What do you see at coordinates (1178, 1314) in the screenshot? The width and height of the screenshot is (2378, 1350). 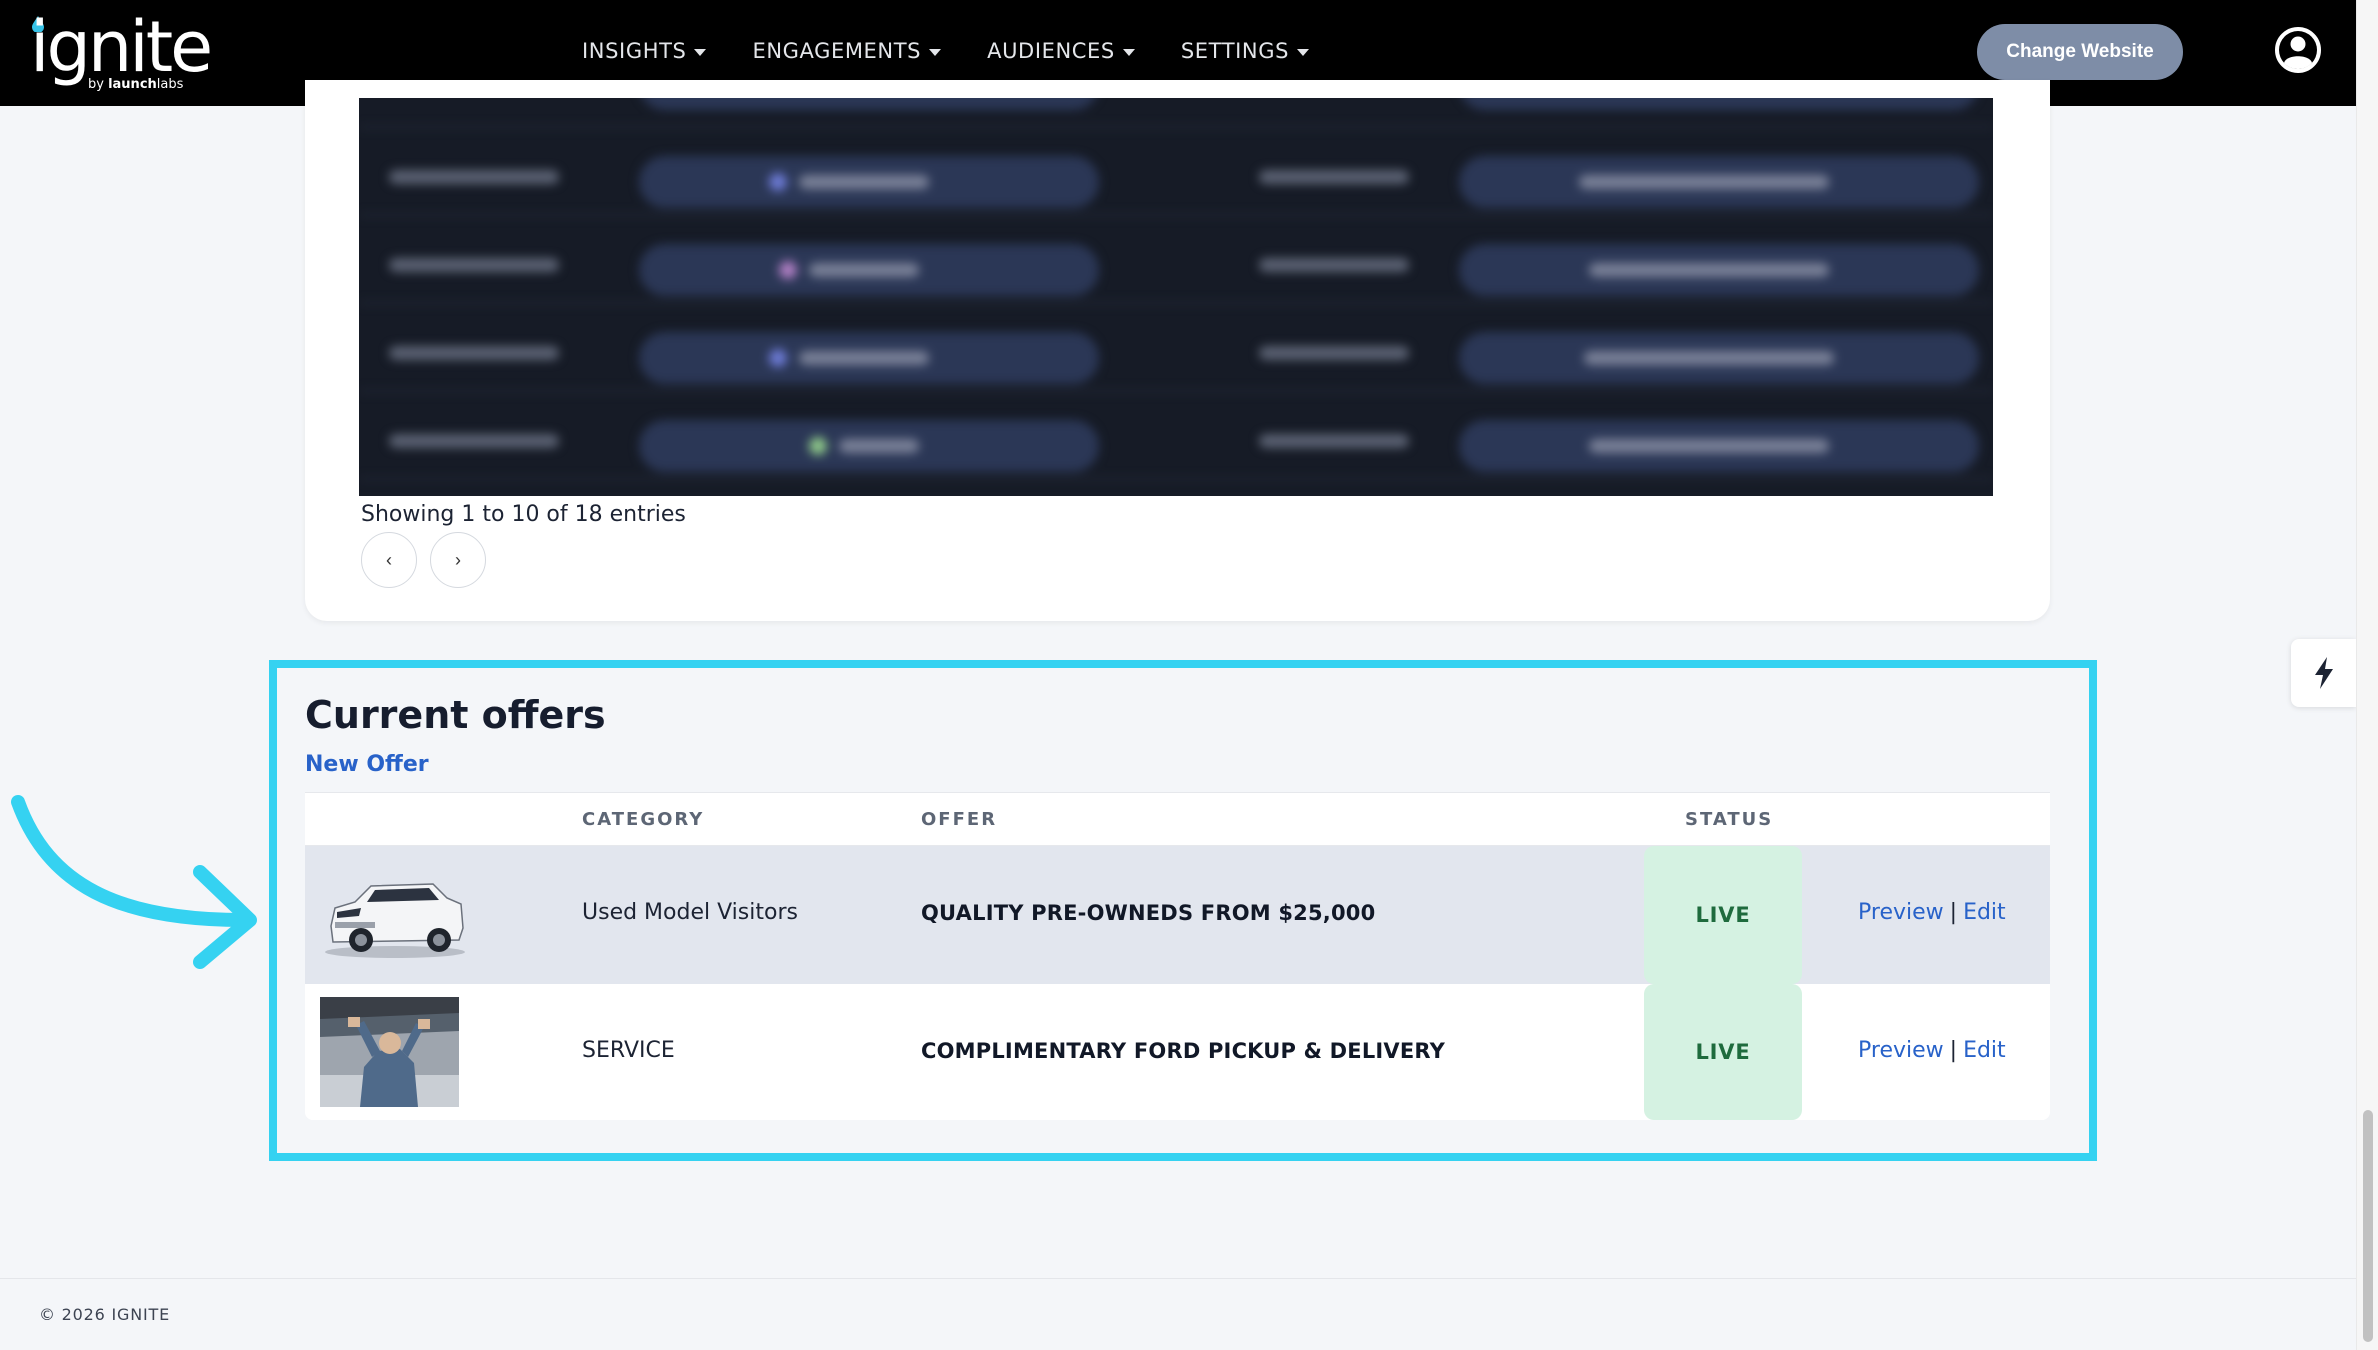 I see `page-footer: © 2026 IGNITE` at bounding box center [1178, 1314].